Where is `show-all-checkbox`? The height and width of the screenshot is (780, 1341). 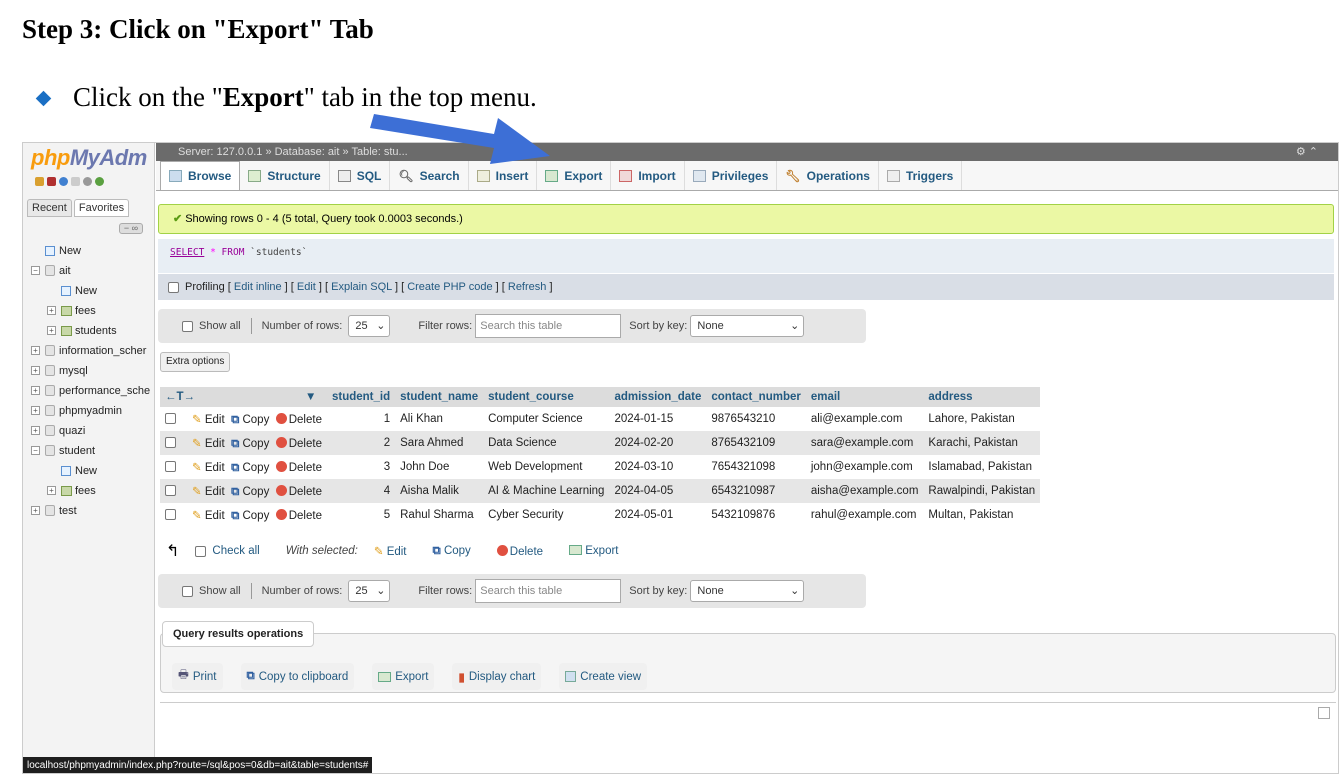 show-all-checkbox is located at coordinates (187, 326).